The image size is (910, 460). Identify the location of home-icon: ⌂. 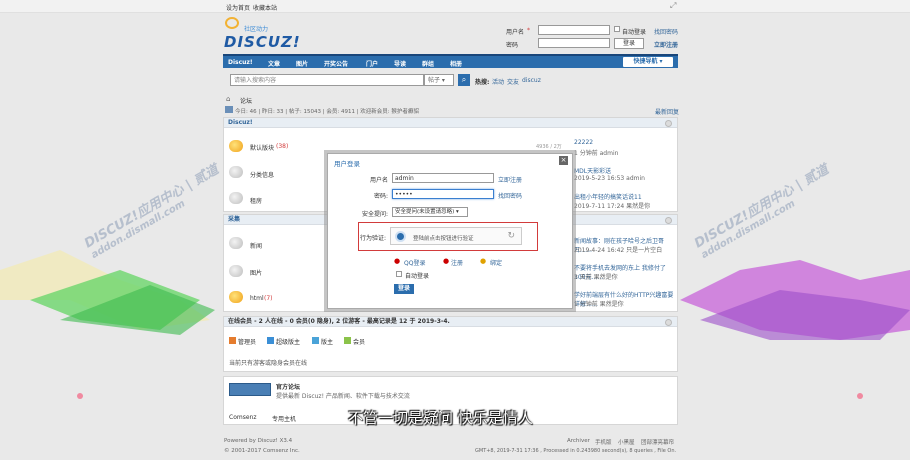
(228, 99).